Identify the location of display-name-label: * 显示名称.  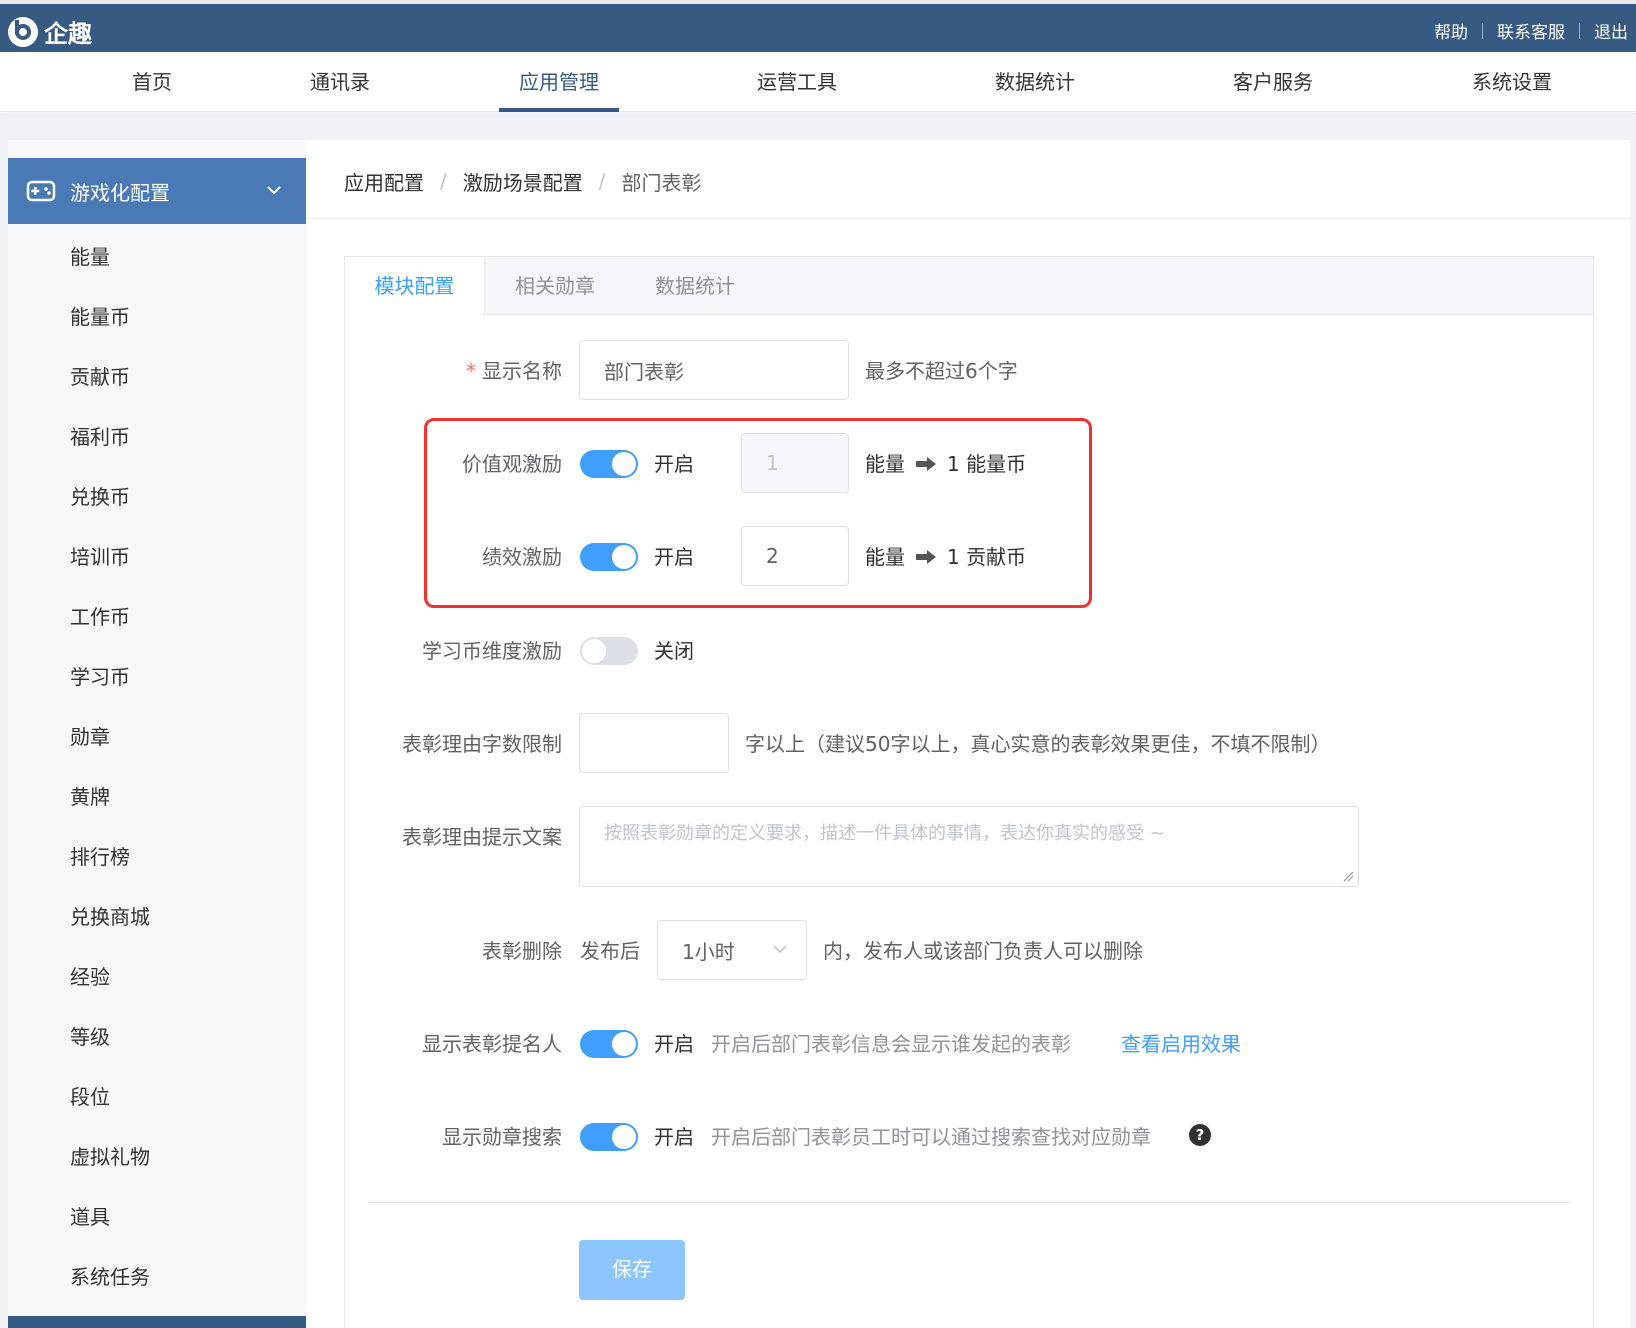
(452, 371).